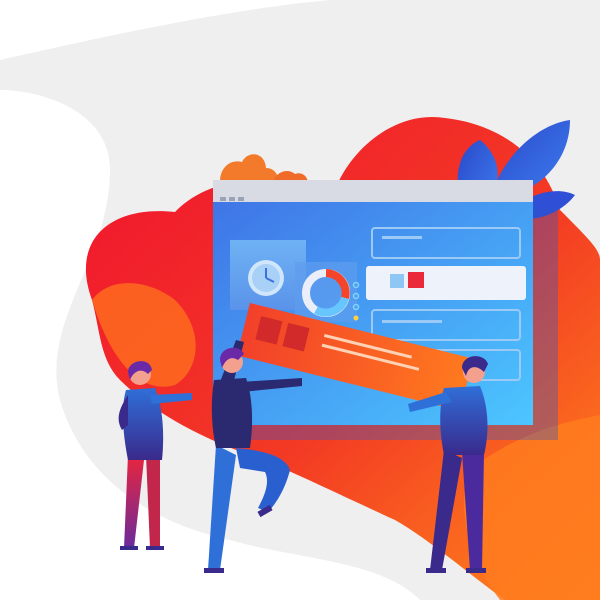 Image resolution: width=600 pixels, height=600 pixels. I want to click on clock-icon, so click(266, 278).